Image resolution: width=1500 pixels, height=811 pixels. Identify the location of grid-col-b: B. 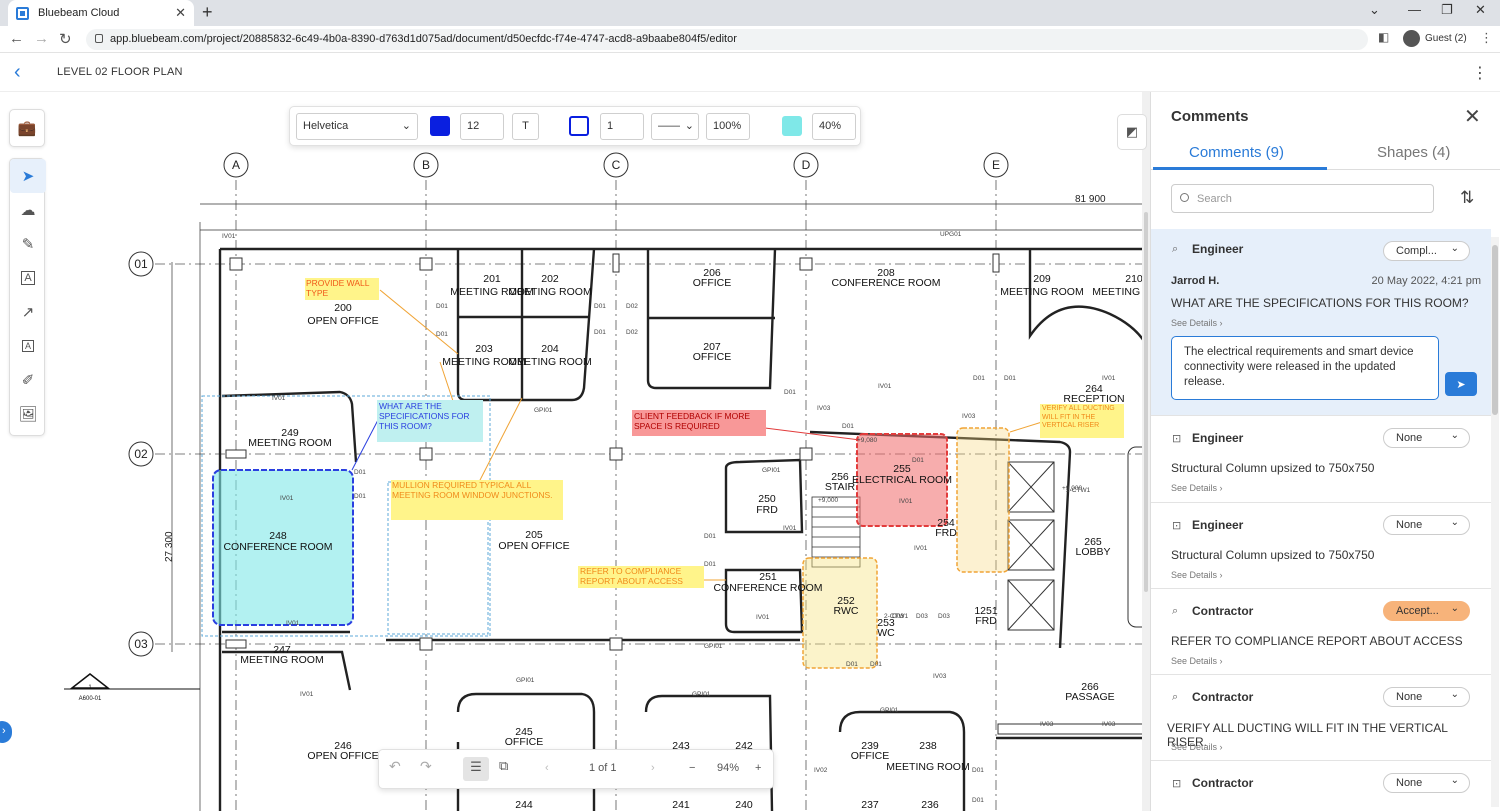
(426, 165).